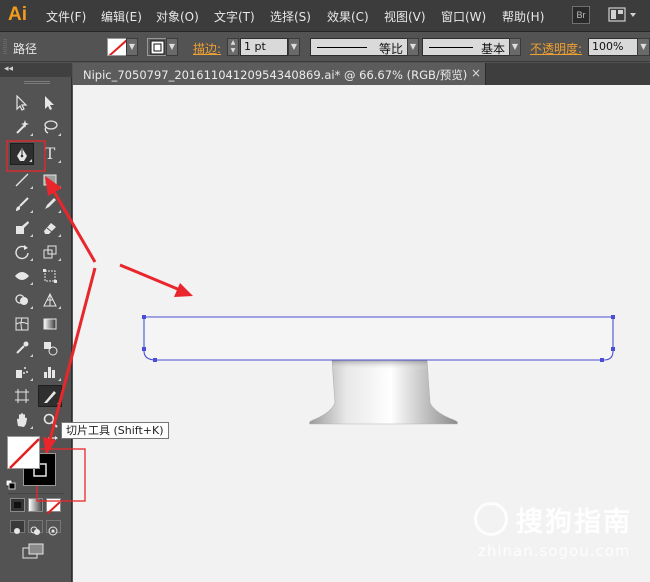 The height and width of the screenshot is (582, 650). I want to click on watermark-title: 搜狗指南, so click(574, 522).